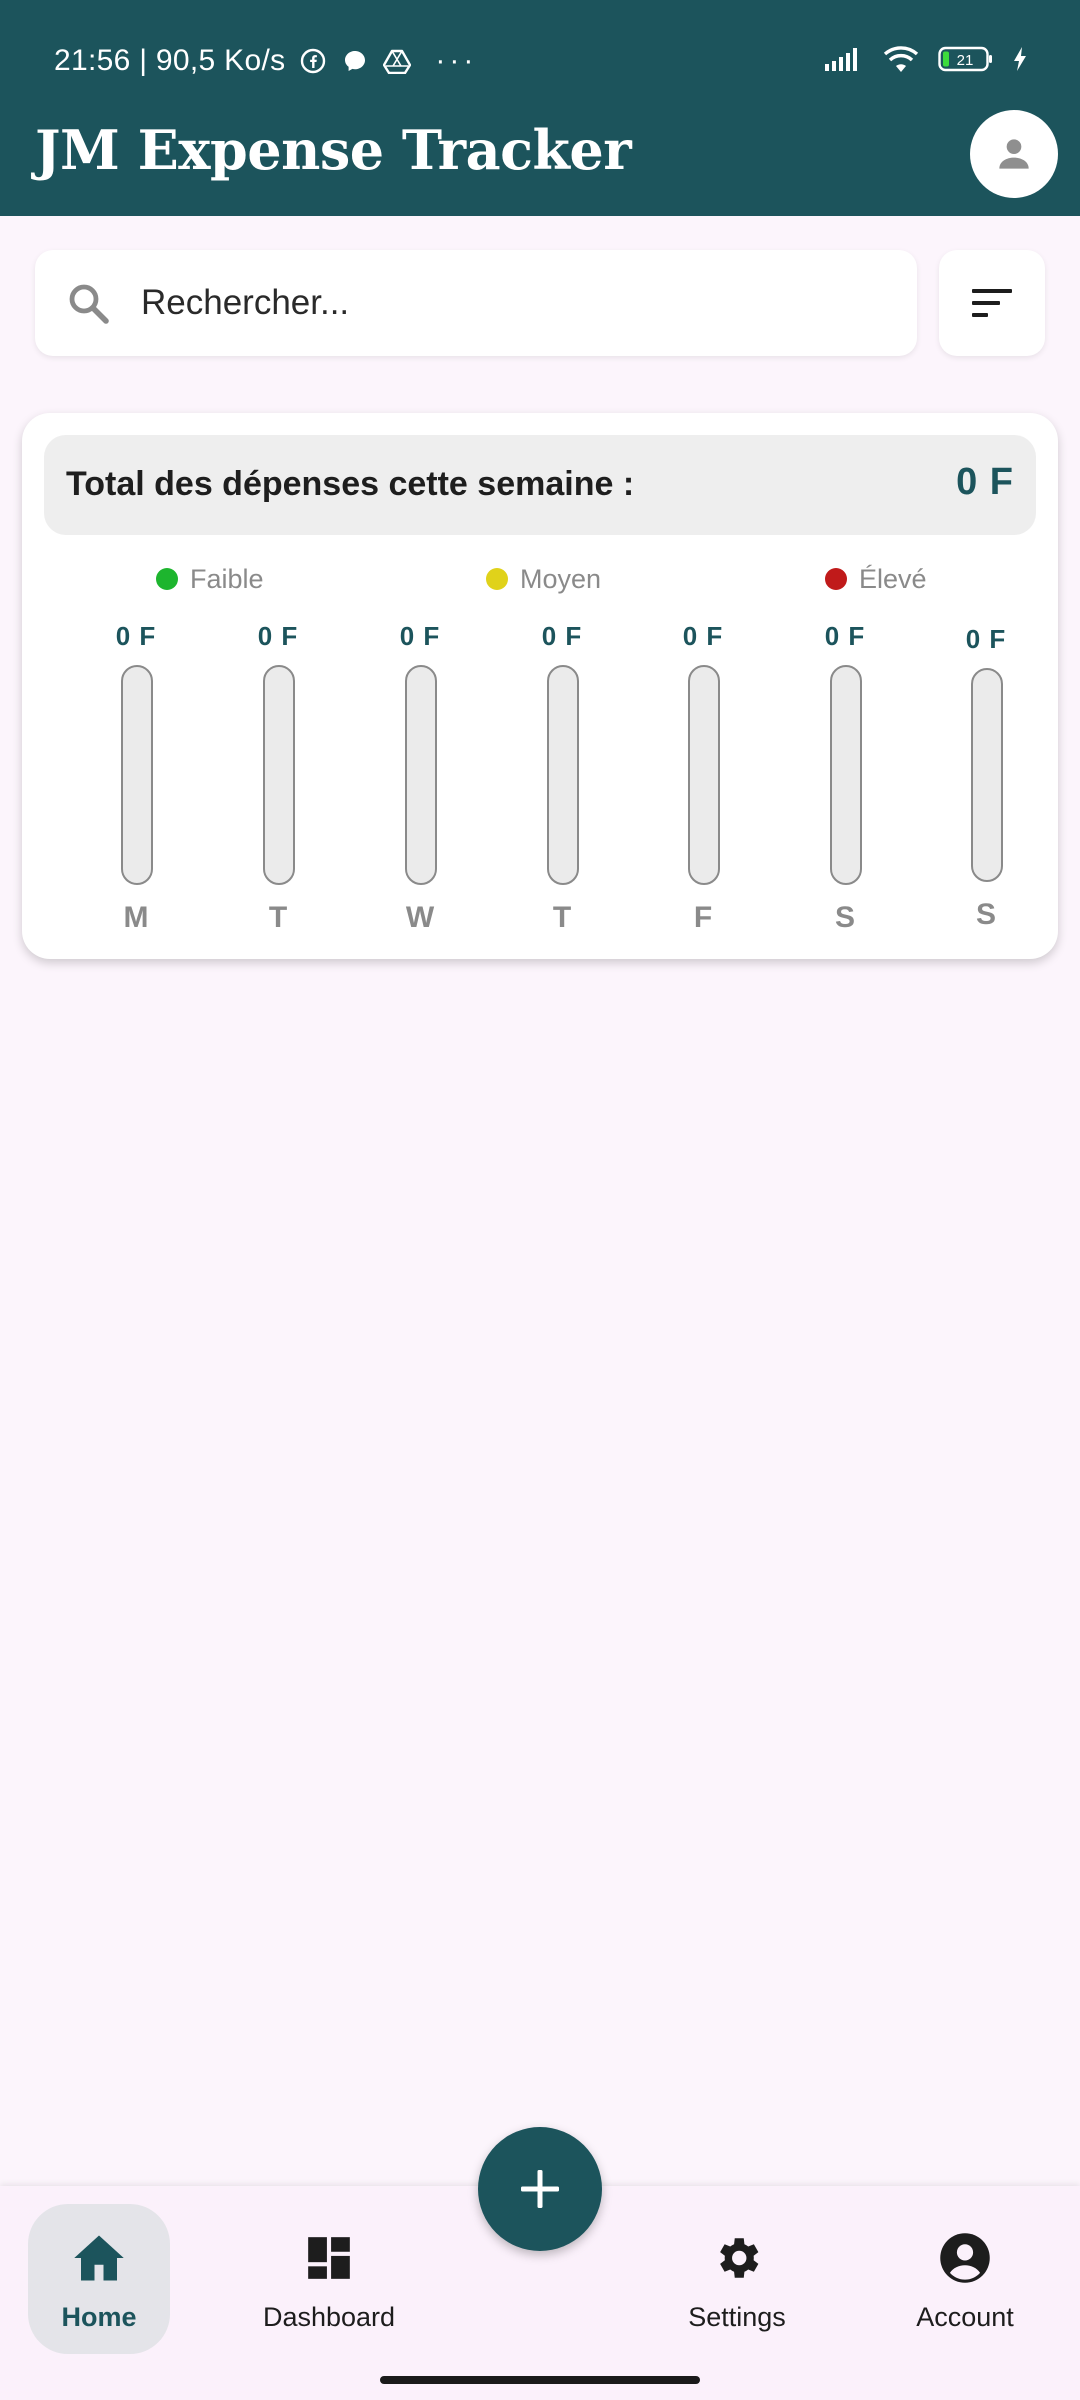 The width and height of the screenshot is (1080, 2400). Describe the element at coordinates (99, 2317) in the screenshot. I see `nav-label-home: Home` at that location.